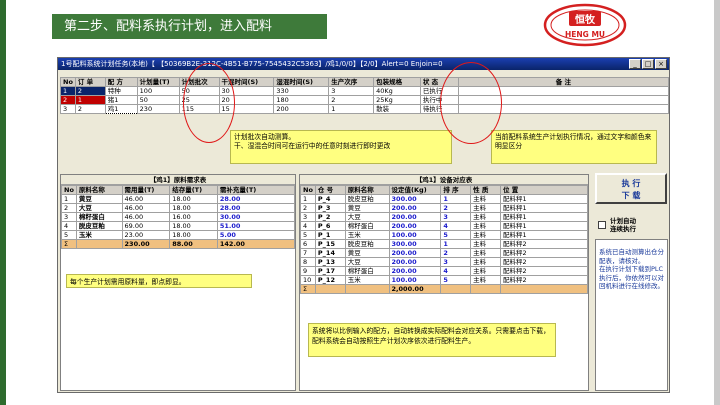 The height and width of the screenshot is (405, 720). I want to click on cell: 猪1, so click(121, 100).